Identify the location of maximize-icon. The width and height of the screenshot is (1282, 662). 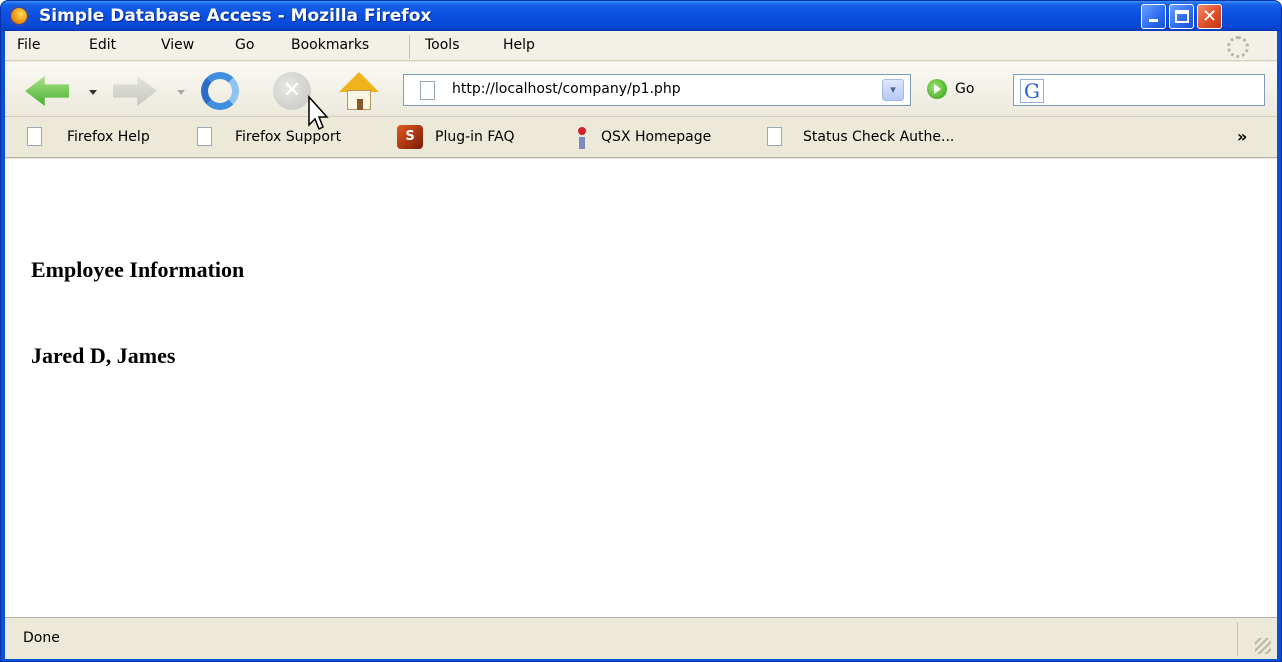
(1182, 16).